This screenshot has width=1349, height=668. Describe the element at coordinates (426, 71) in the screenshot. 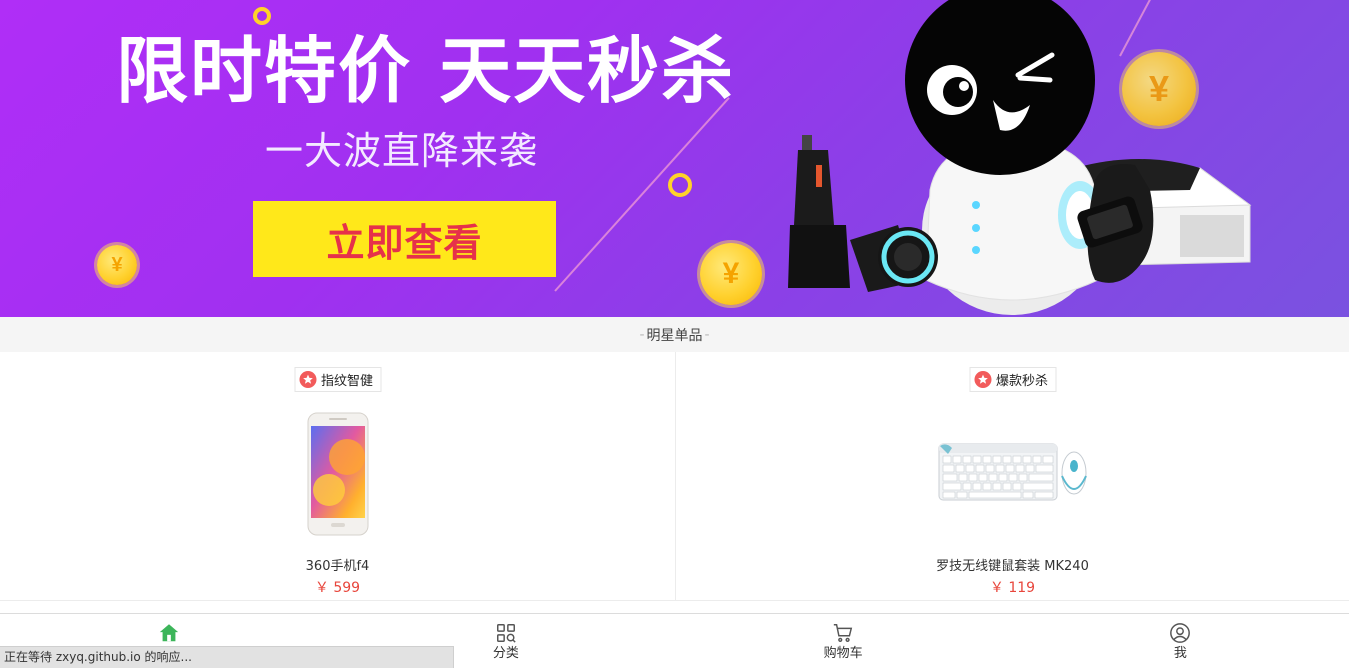

I see `banner-headline: 限时特价 天天秒杀` at that location.